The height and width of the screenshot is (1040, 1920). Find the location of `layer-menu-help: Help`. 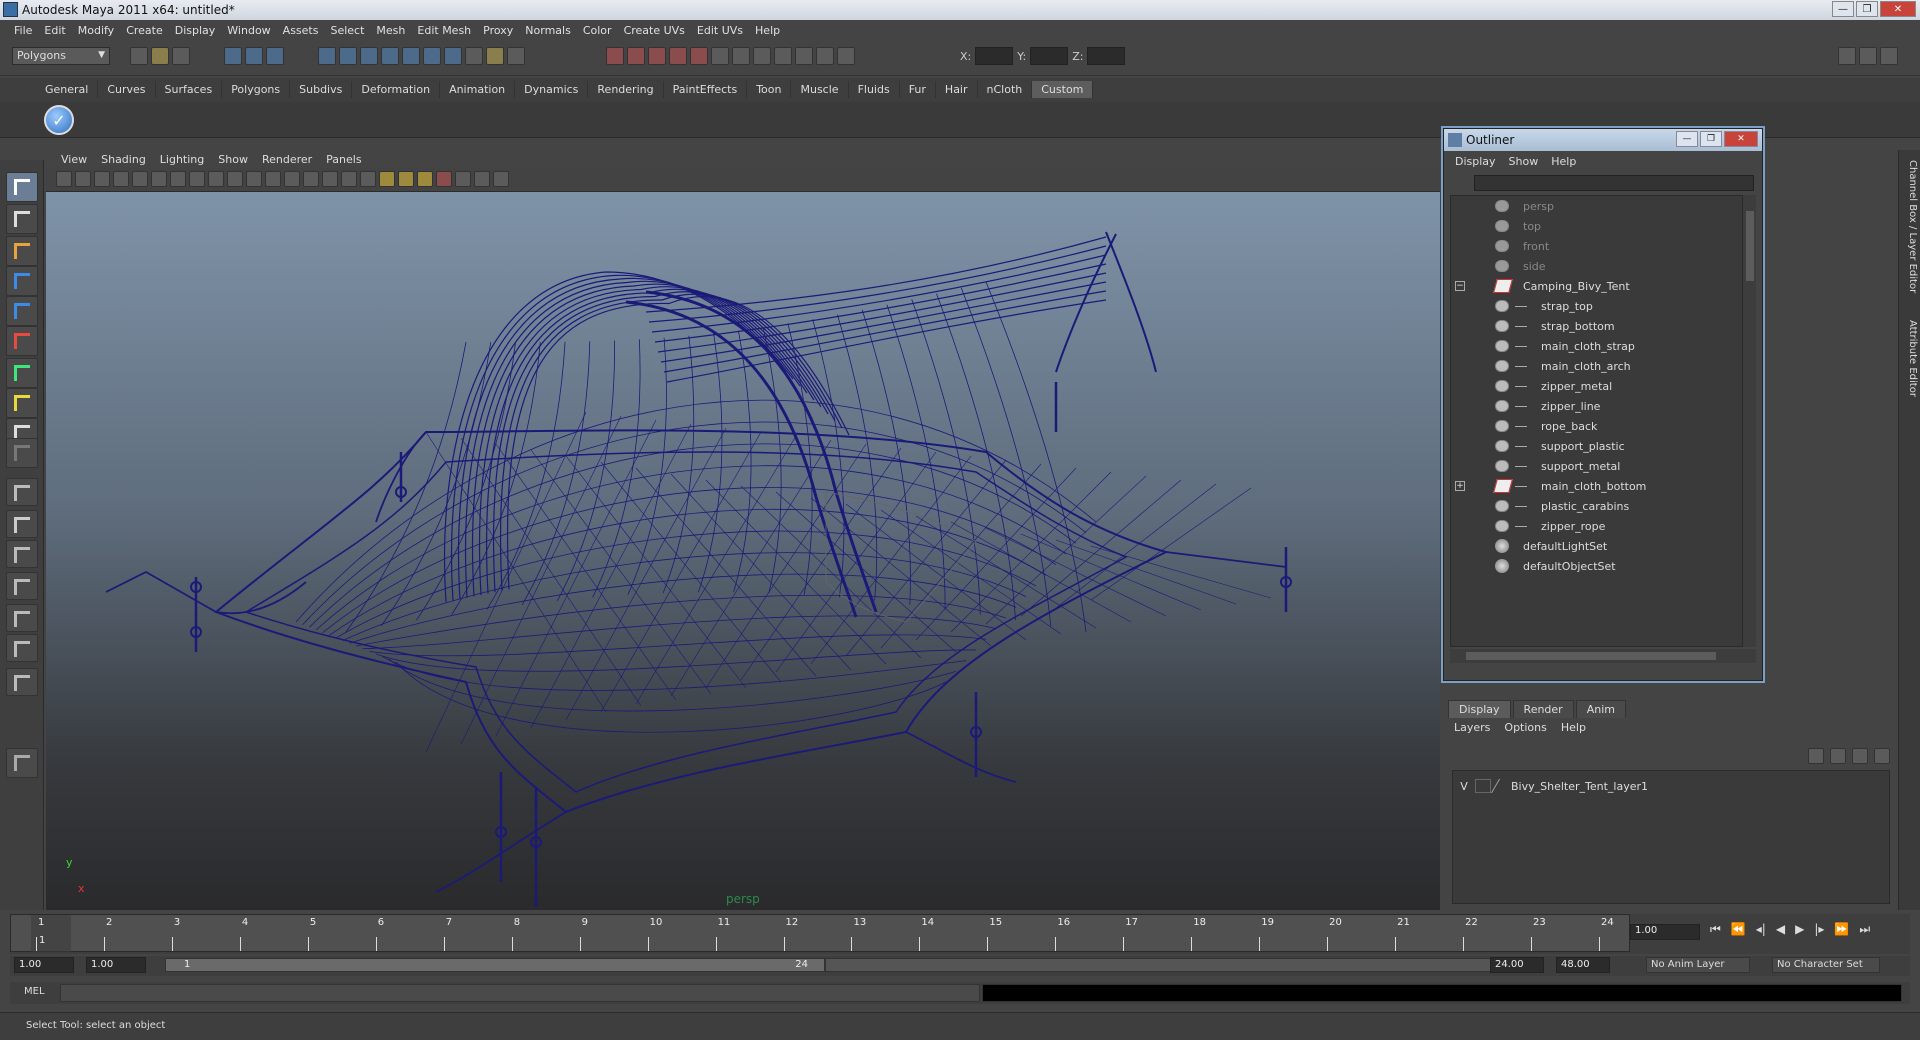

layer-menu-help: Help is located at coordinates (1580, 727).